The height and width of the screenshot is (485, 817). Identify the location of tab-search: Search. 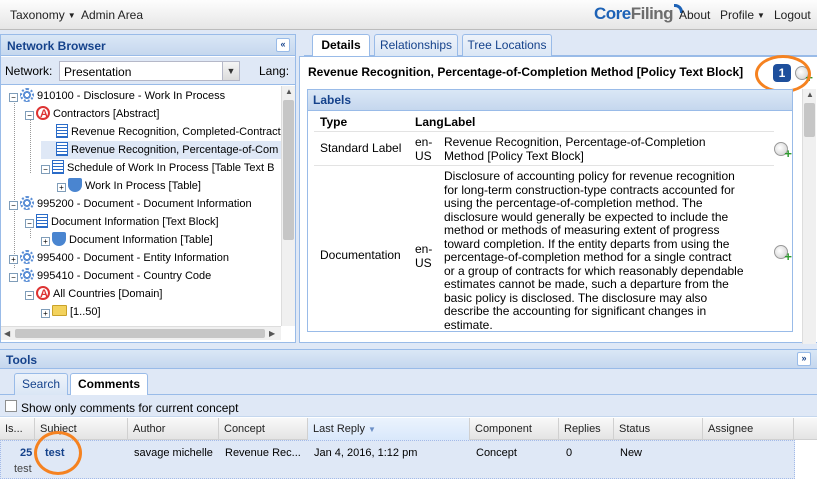
(41, 384).